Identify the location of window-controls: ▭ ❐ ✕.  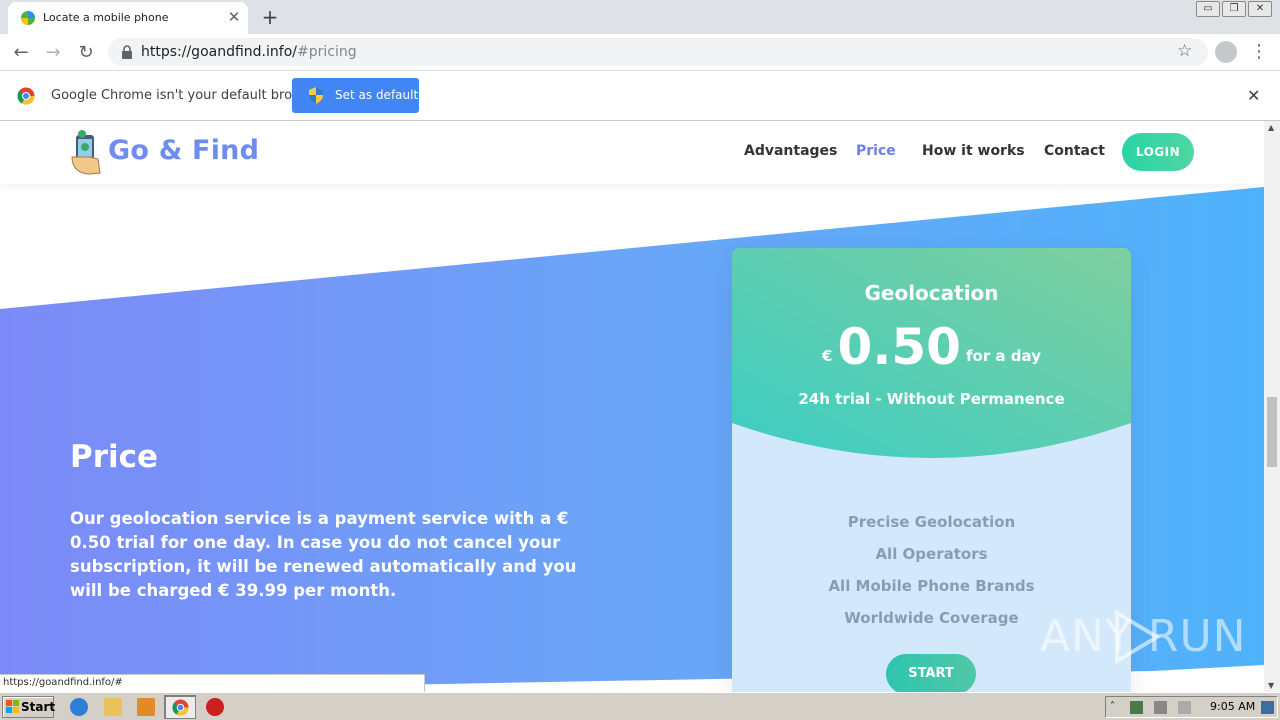
(1234, 9).